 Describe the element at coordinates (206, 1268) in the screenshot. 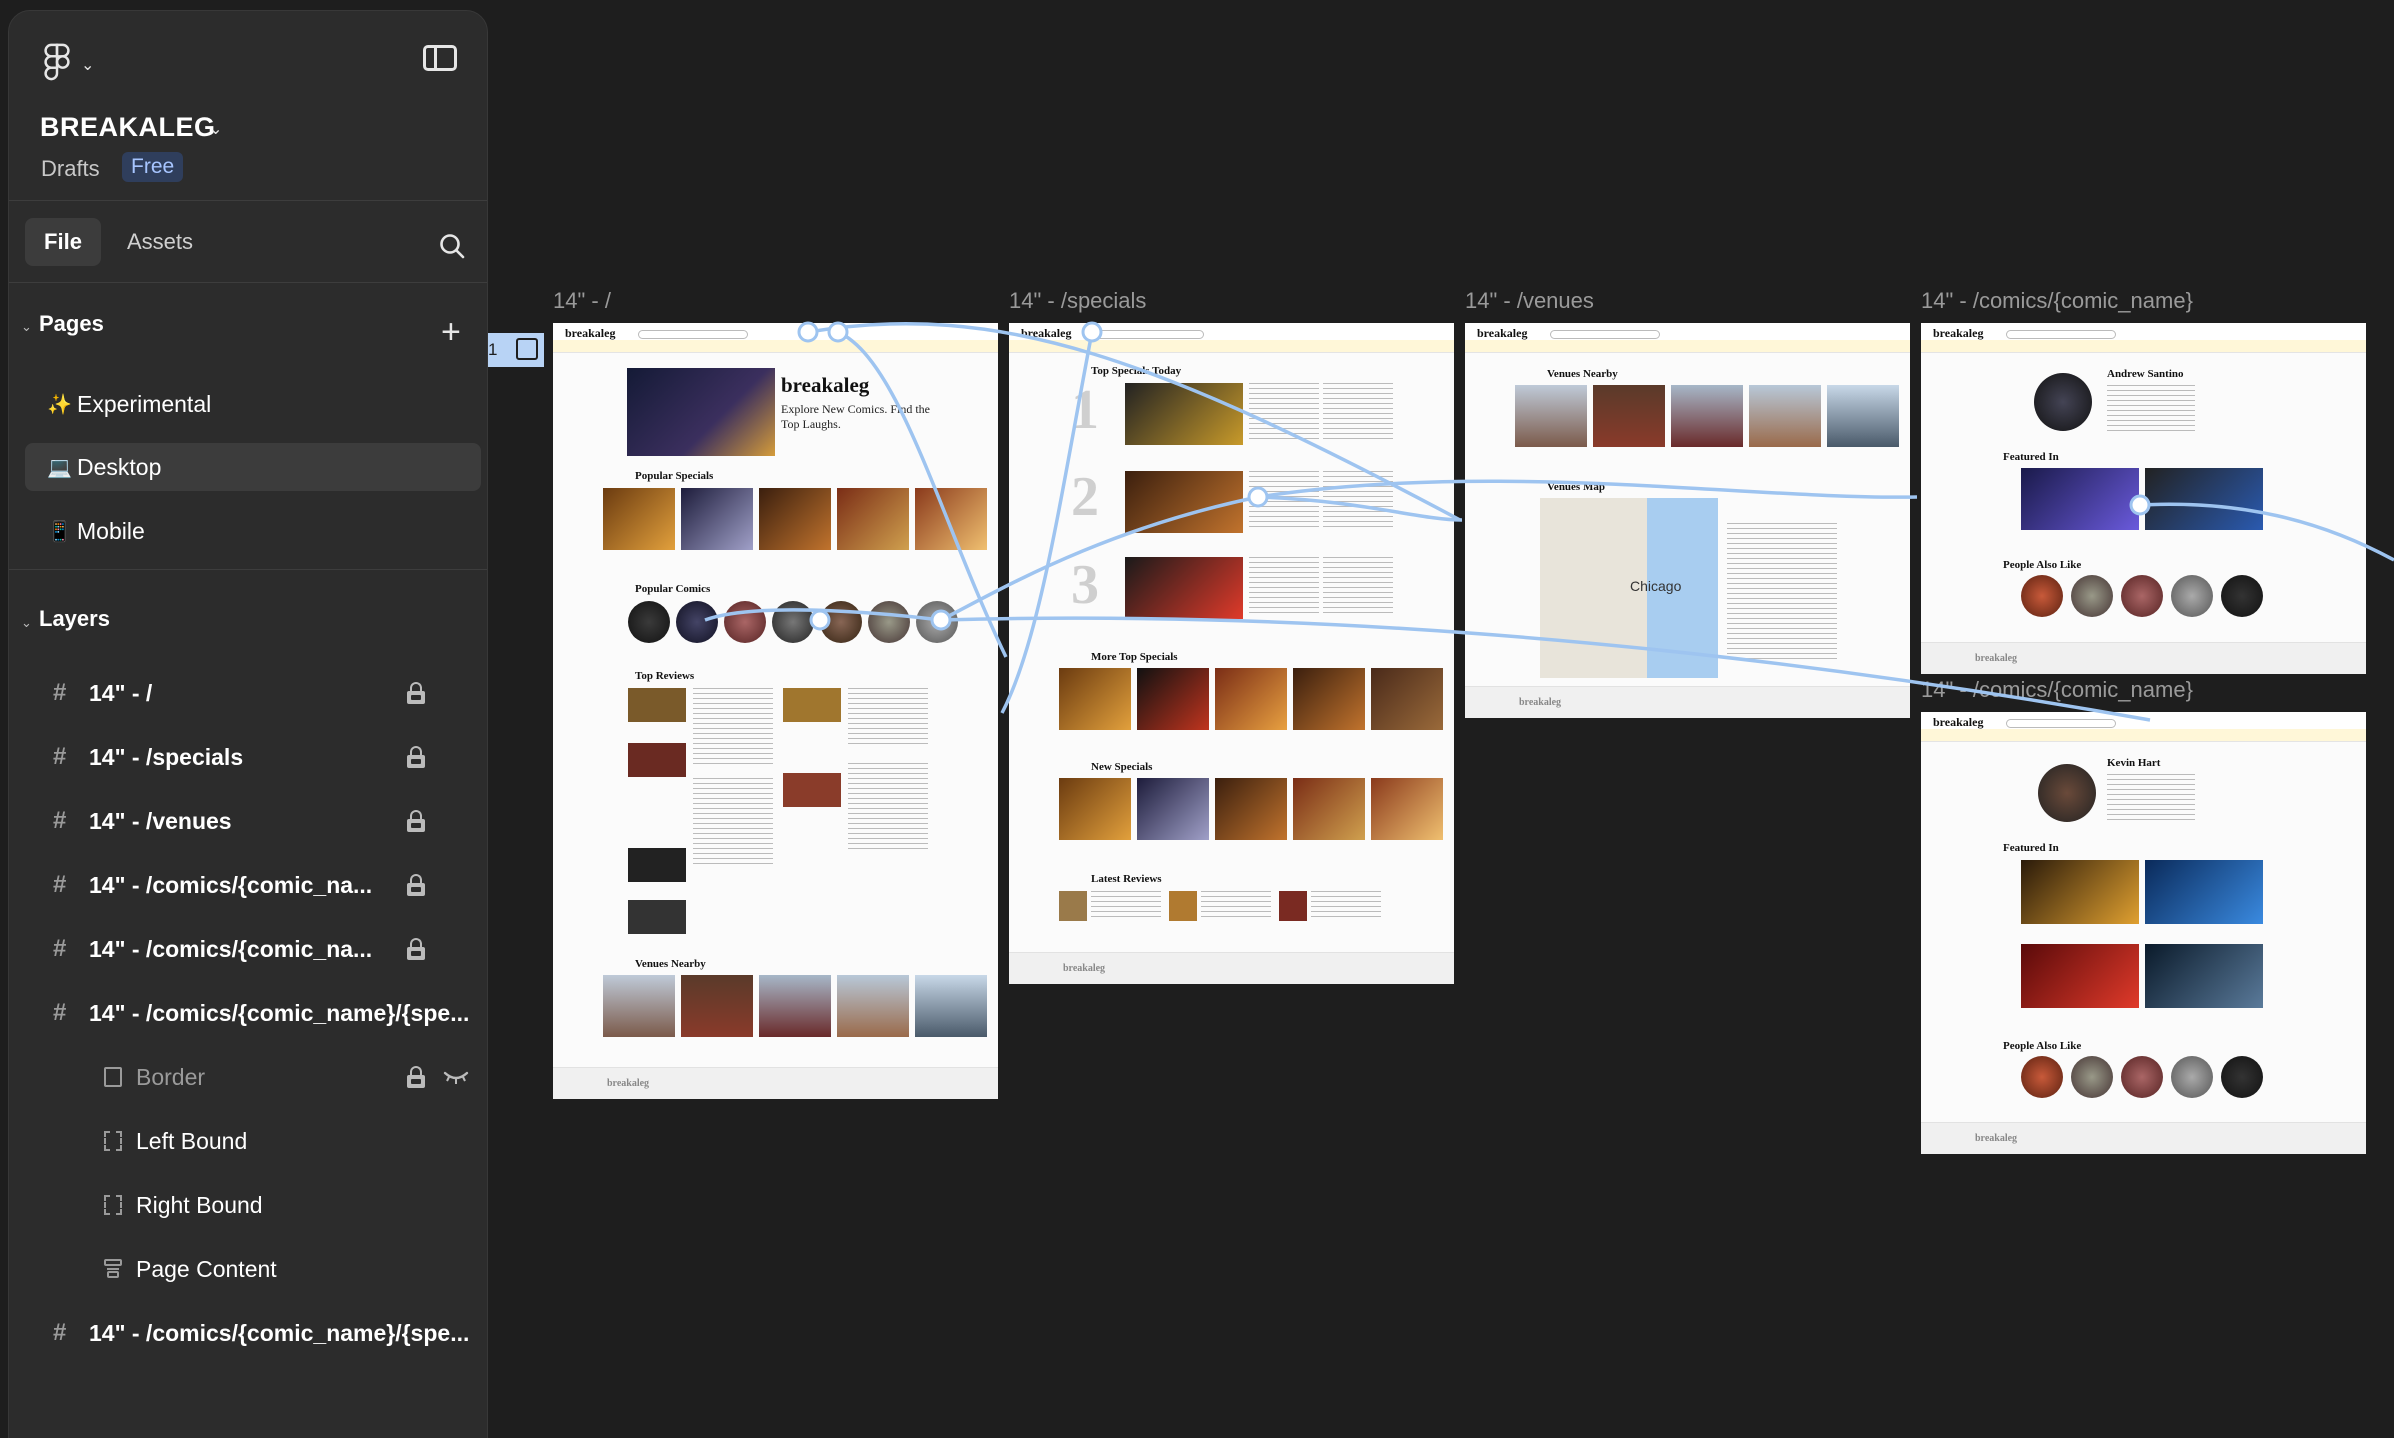

I see `layer-label: Page Content` at that location.